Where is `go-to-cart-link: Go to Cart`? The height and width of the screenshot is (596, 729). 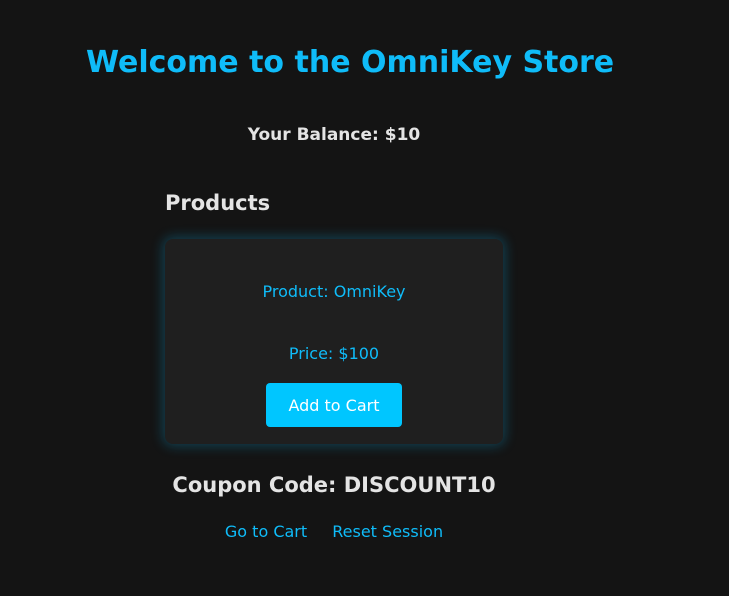
go-to-cart-link: Go to Cart is located at coordinates (266, 531).